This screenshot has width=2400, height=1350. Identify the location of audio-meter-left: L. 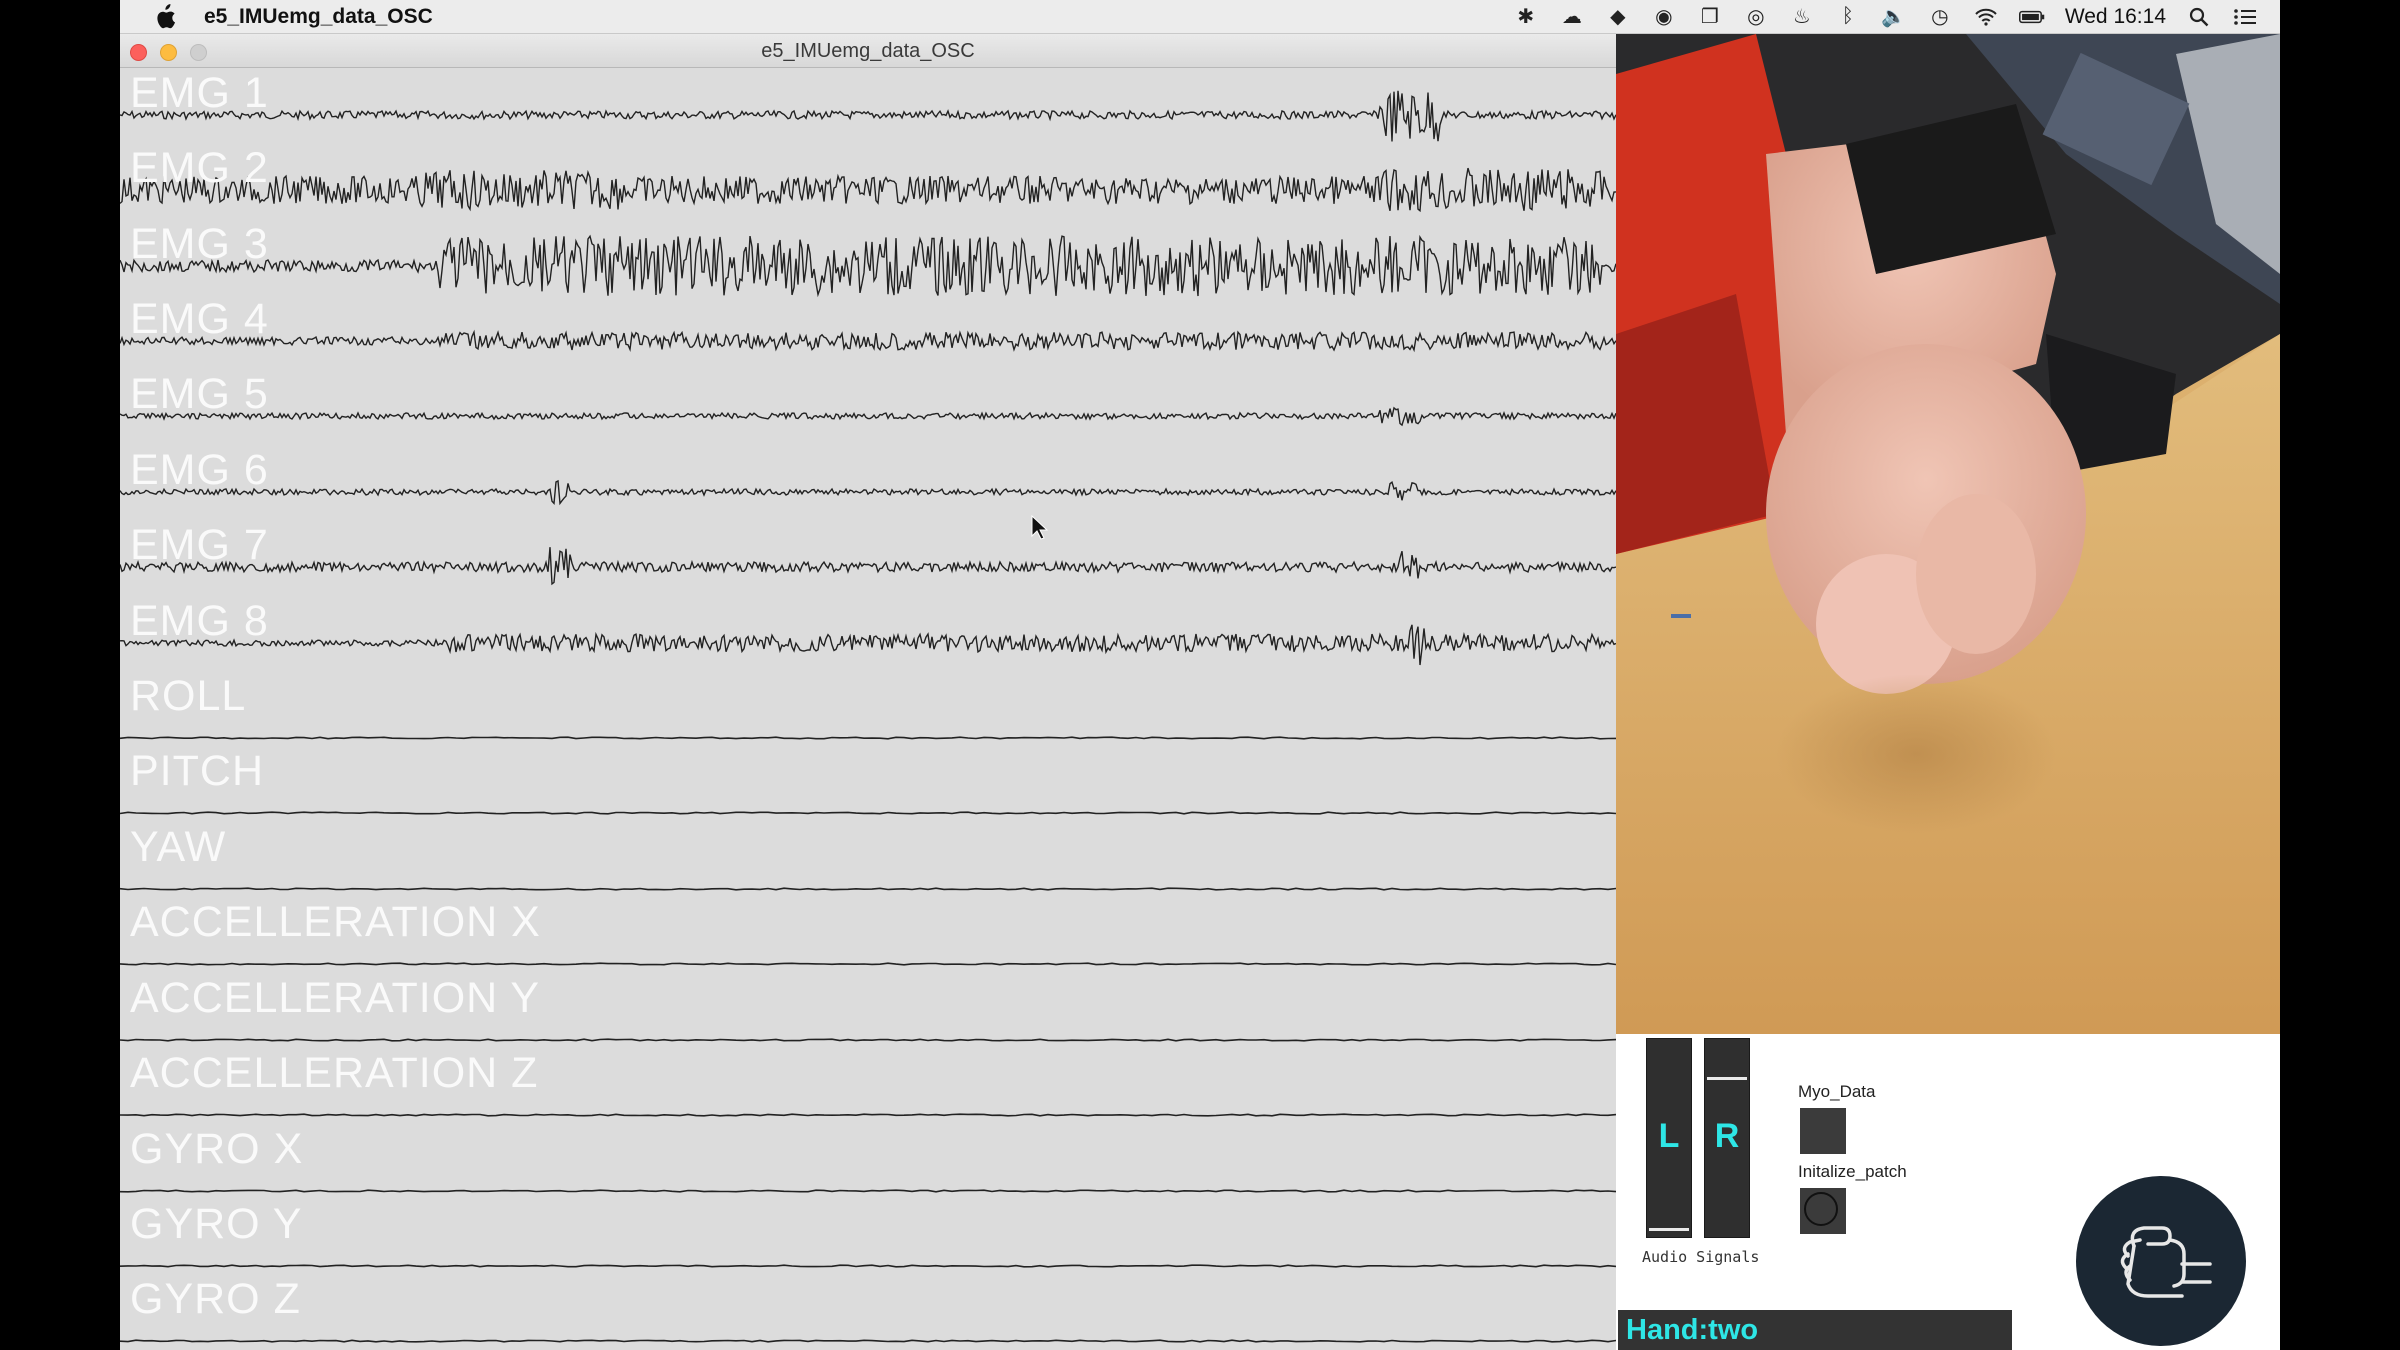
(1669, 1138).